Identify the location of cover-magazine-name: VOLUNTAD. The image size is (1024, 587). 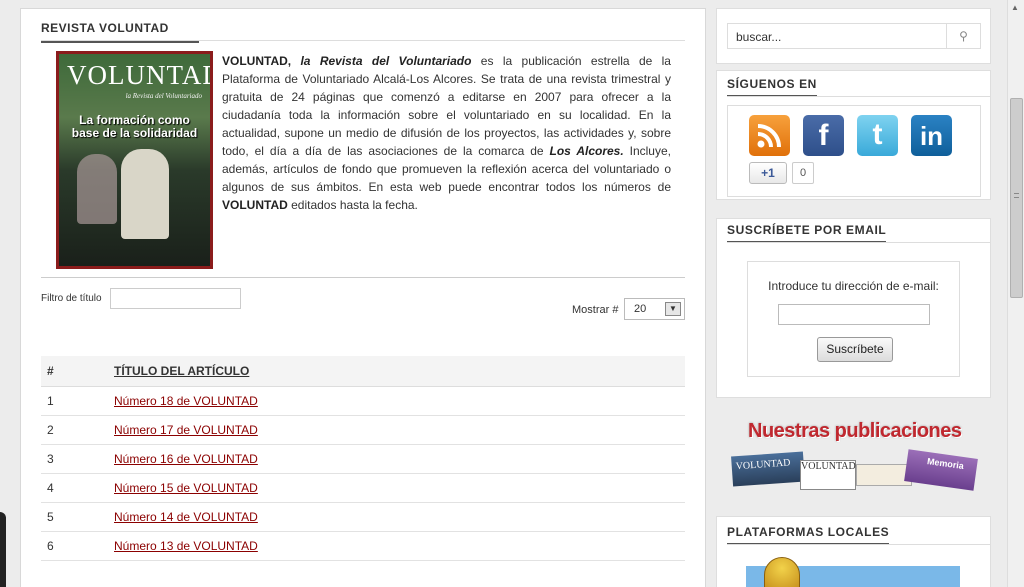
(140, 75).